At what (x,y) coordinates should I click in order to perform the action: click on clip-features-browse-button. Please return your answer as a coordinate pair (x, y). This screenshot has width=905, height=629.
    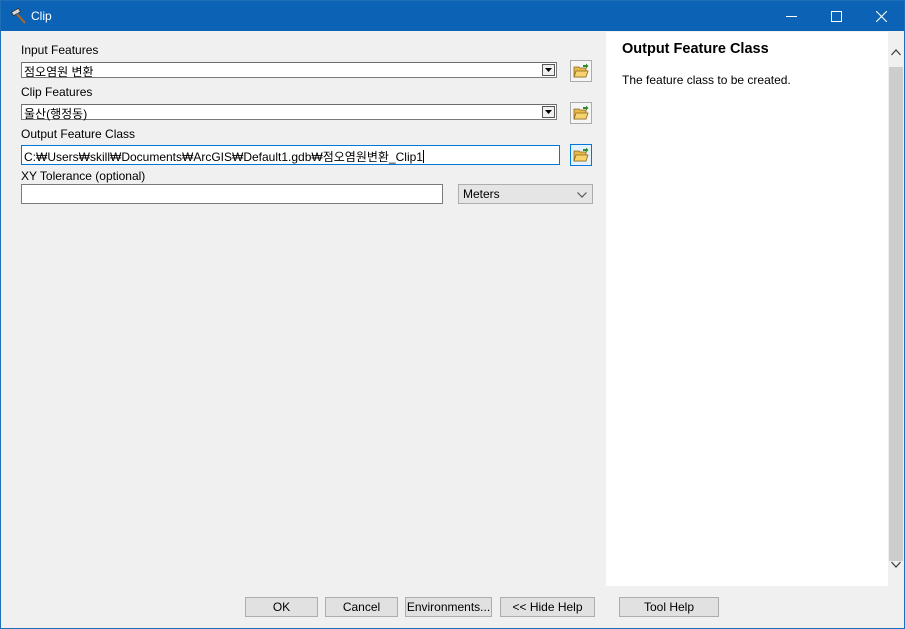
    Looking at the image, I should click on (581, 113).